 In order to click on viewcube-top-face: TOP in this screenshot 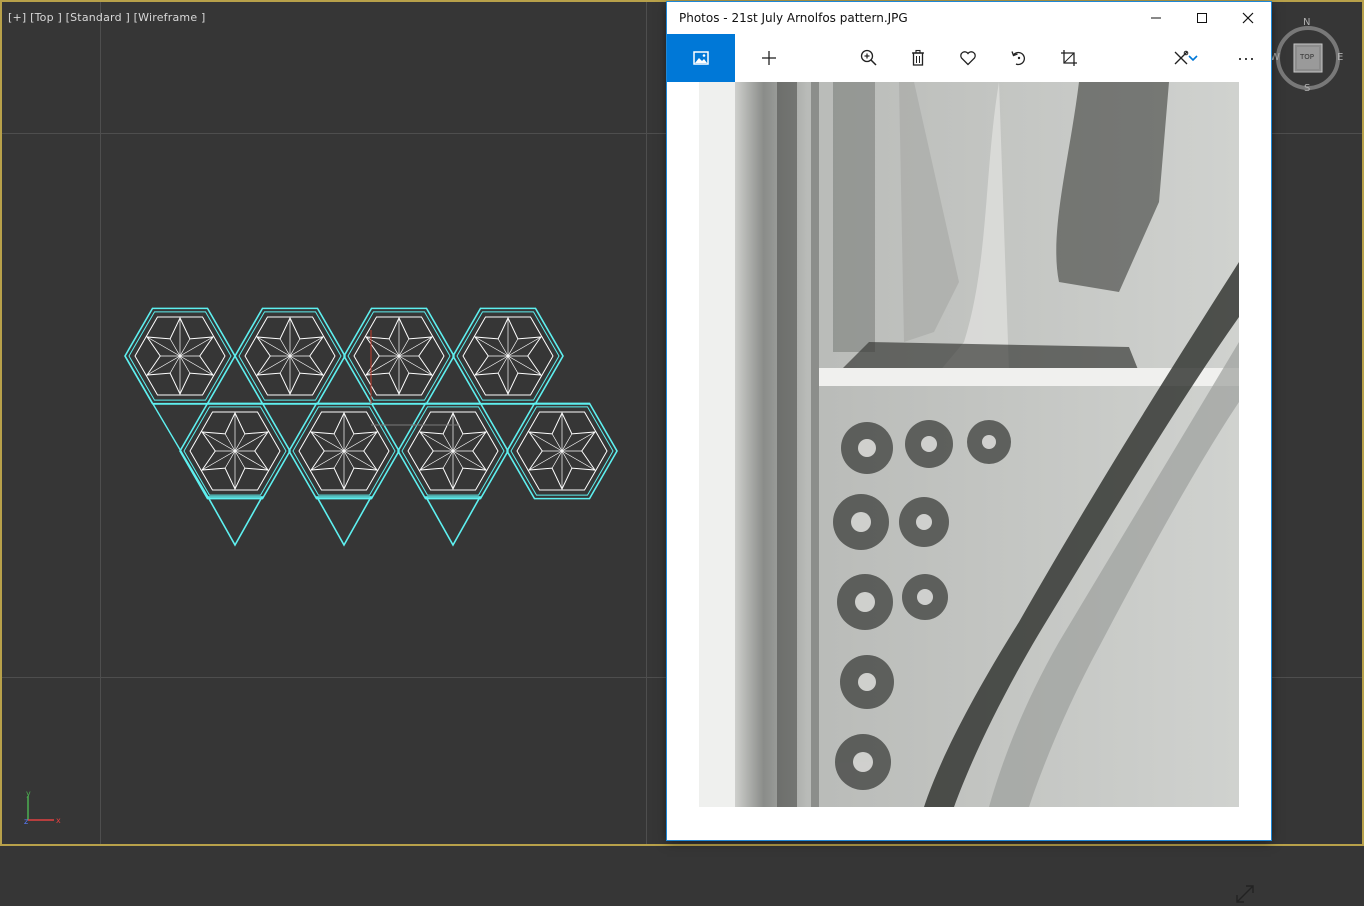, I will do `click(1307, 57)`.